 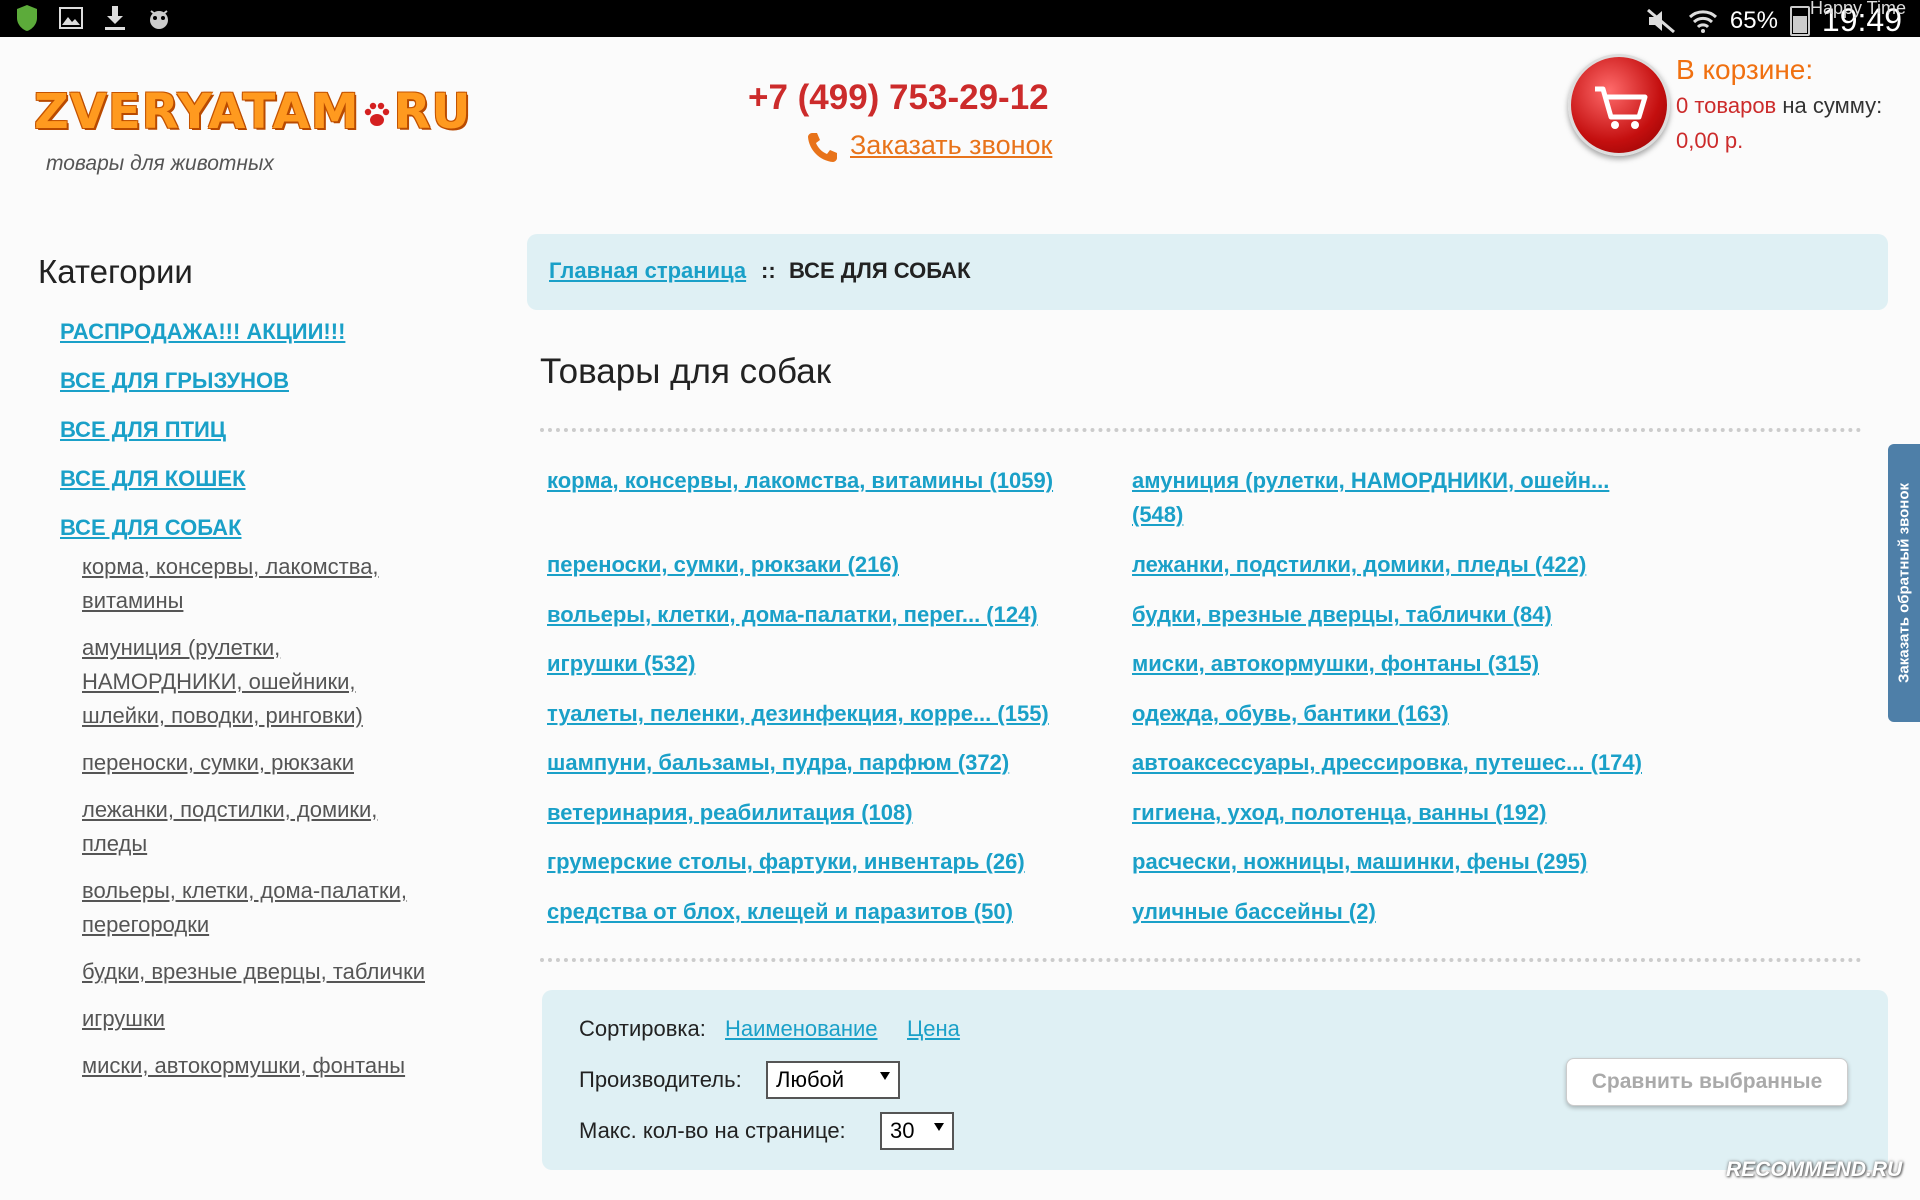 I want to click on sidebar-subitem: переноски, сумки, рюкзаки, so click(x=261, y=763).